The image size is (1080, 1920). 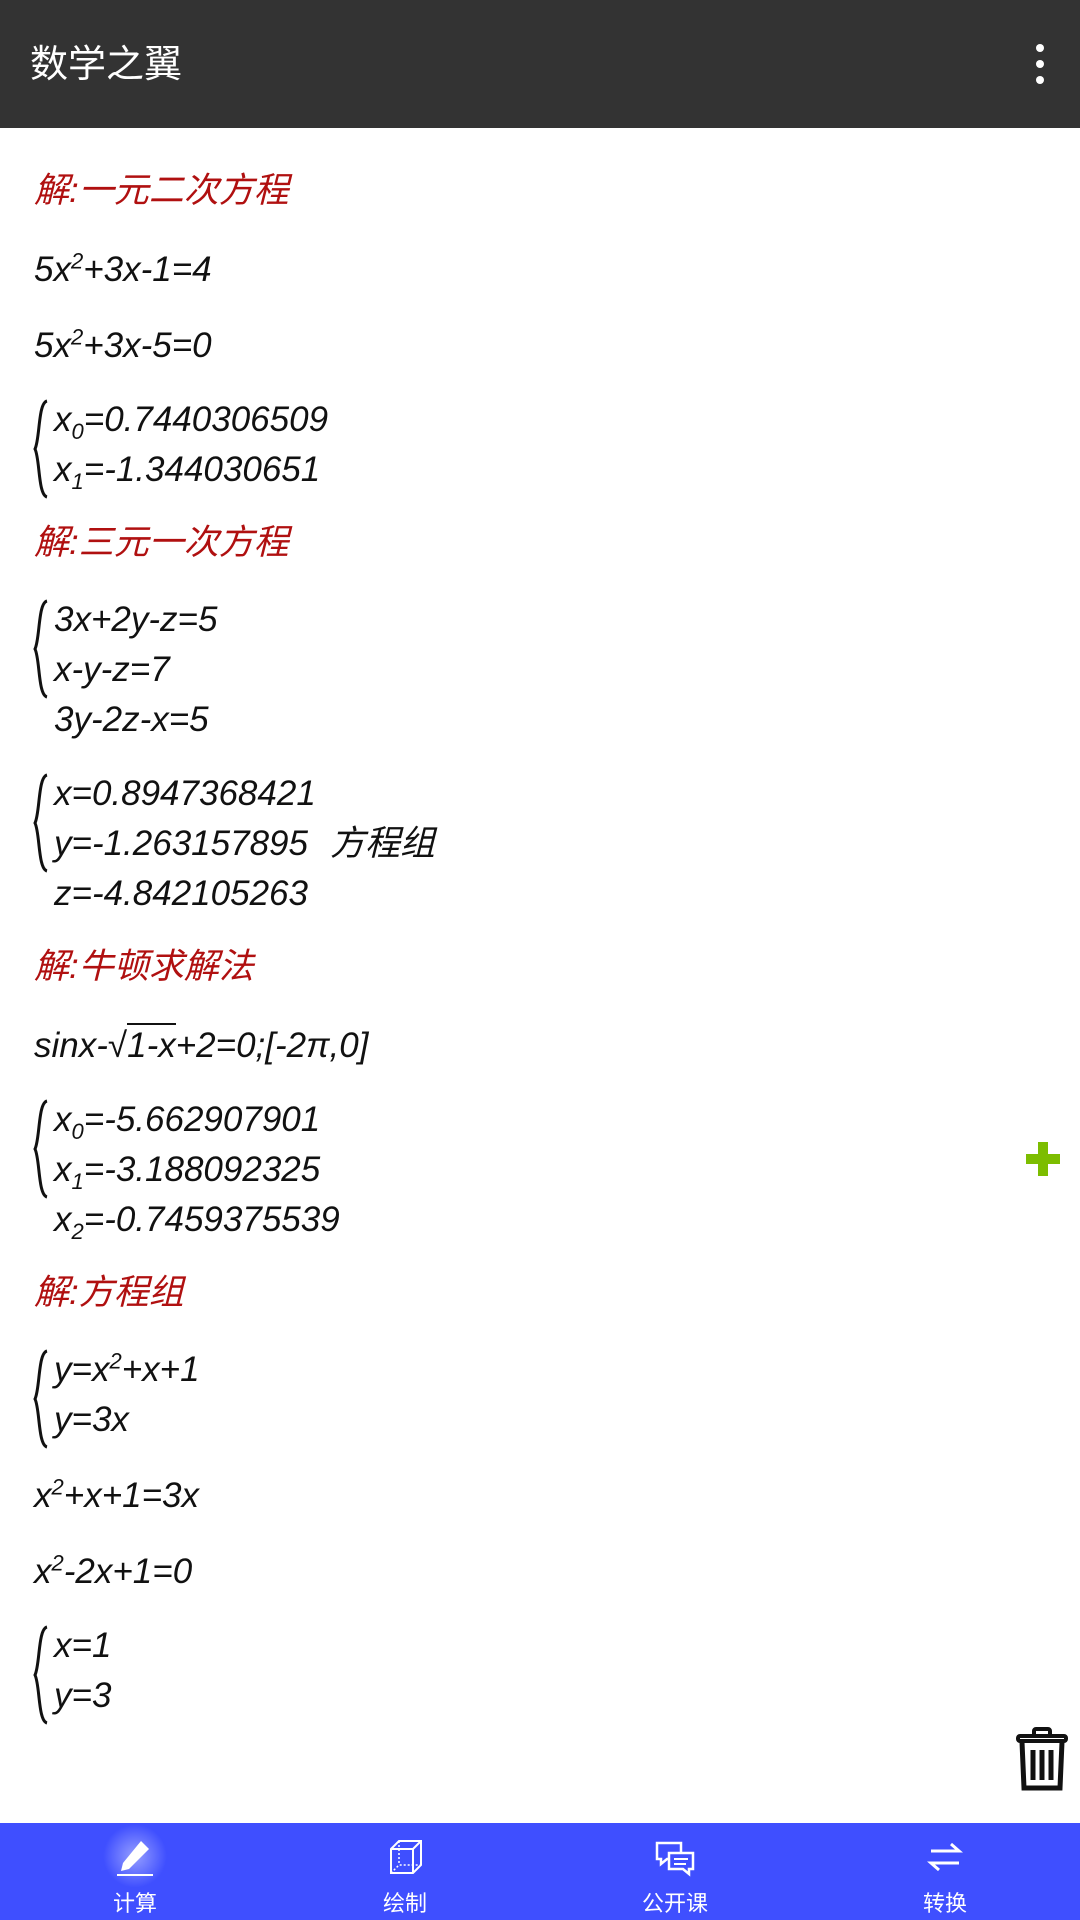 I want to click on result-system: x0=0.7440306509 x1=-1.344030651, so click(x=523, y=447).